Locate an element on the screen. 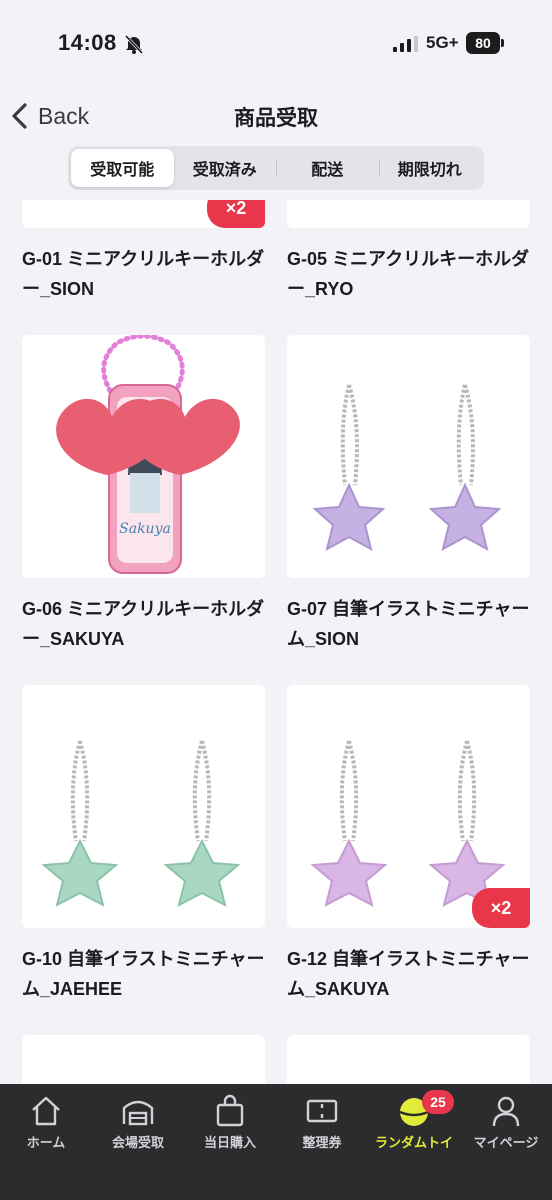 Image resolution: width=552 pixels, height=1200 pixels. tab-label: 会場受取 is located at coordinates (137, 1142).